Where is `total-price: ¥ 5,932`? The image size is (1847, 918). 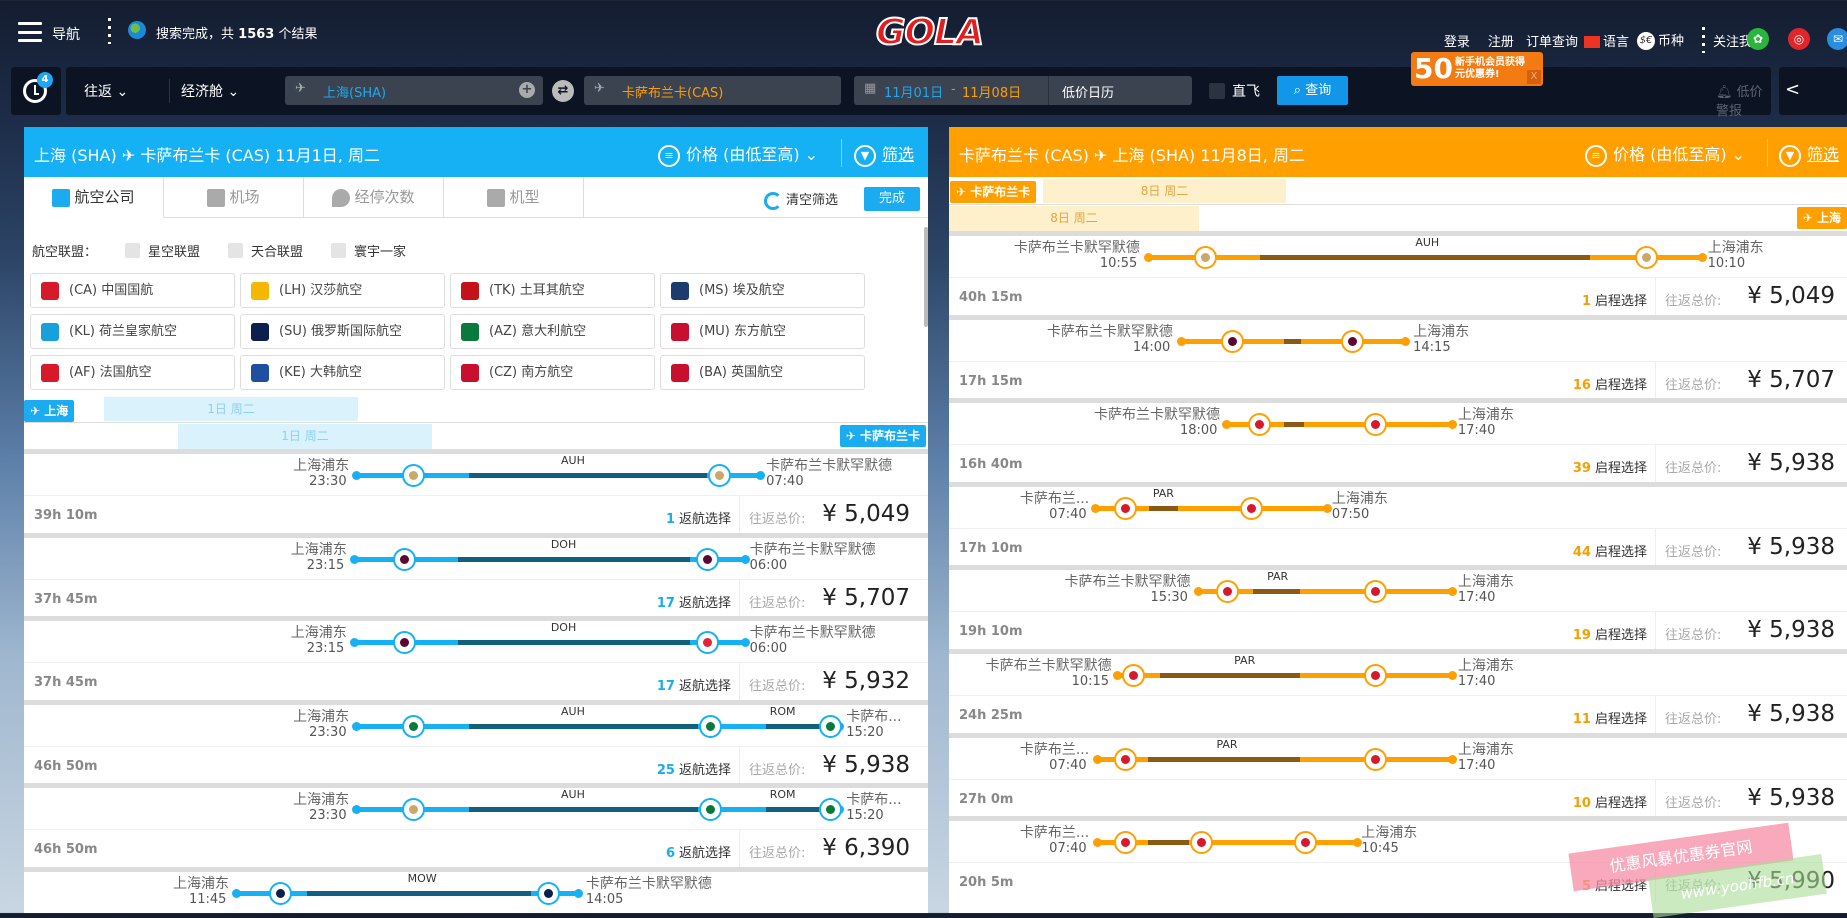
total-price: ¥ 5,932 is located at coordinates (866, 681).